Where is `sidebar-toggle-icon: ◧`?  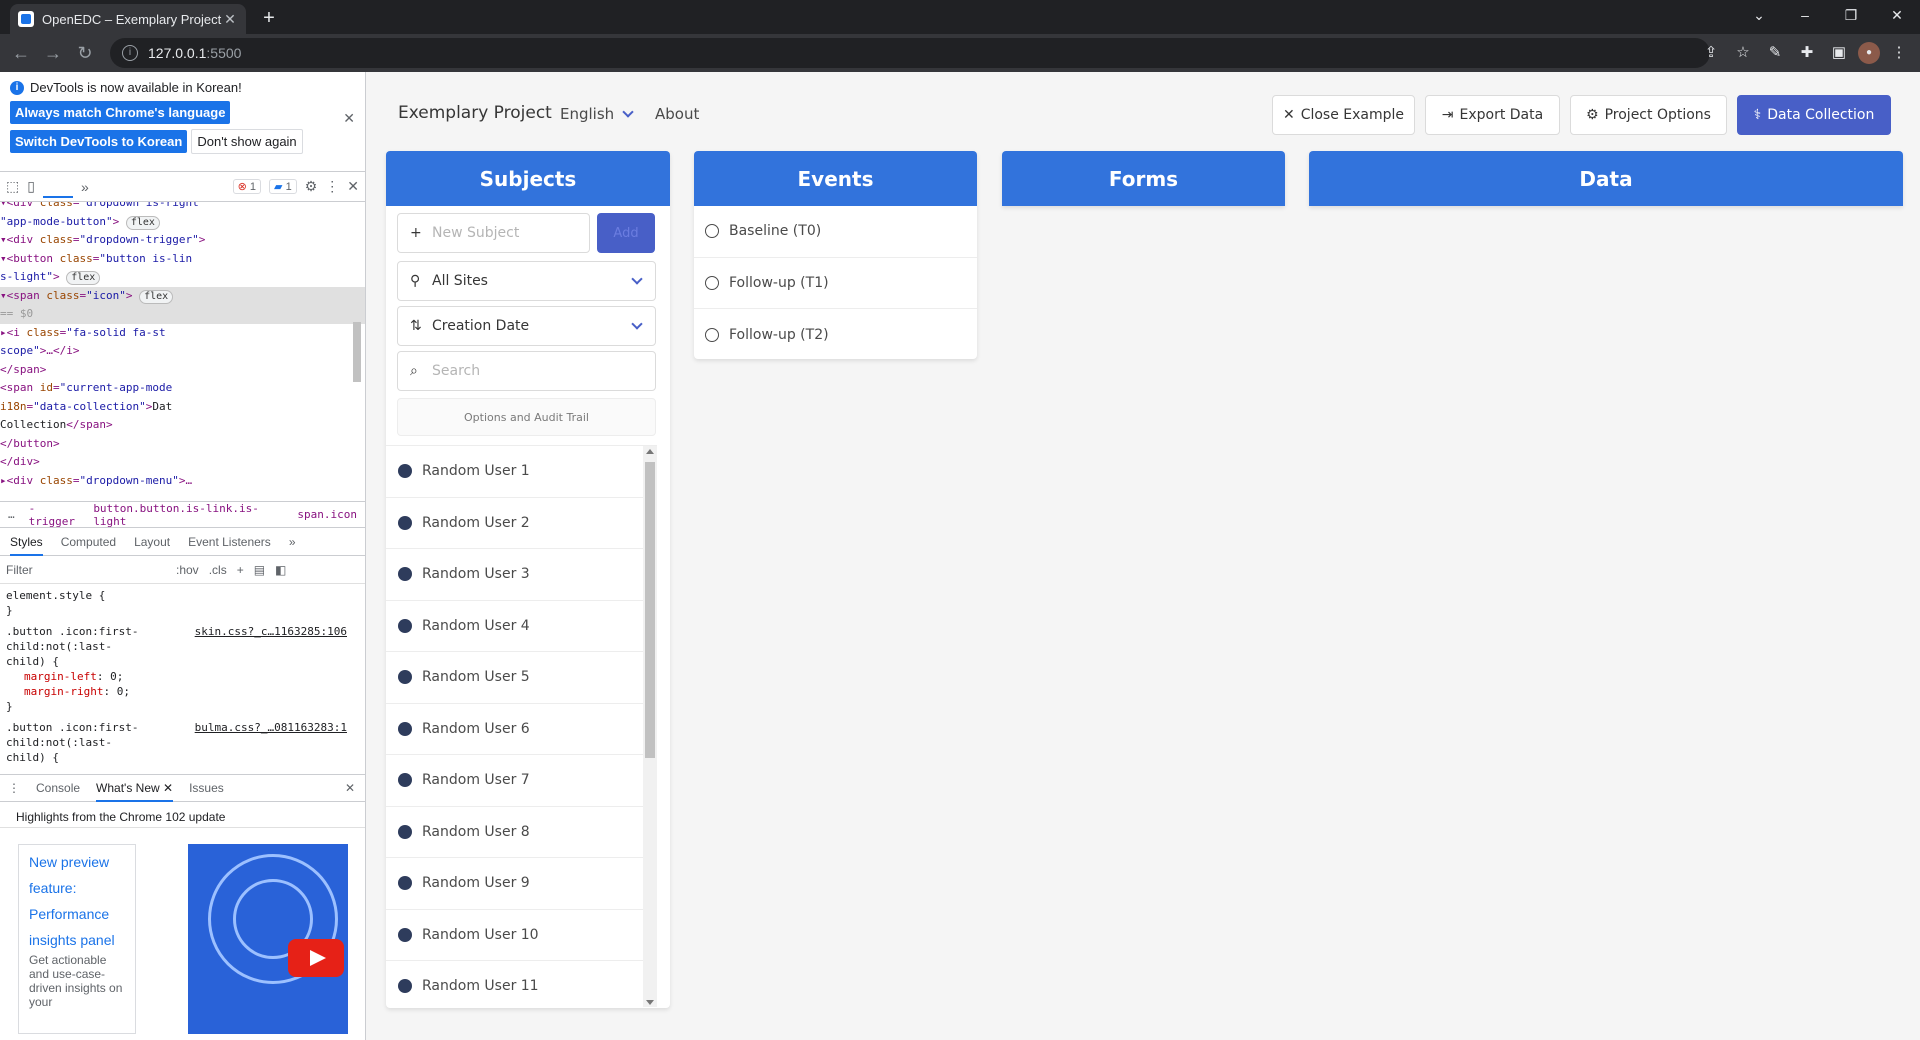
sidebar-toggle-icon: ◧ is located at coordinates (280, 570).